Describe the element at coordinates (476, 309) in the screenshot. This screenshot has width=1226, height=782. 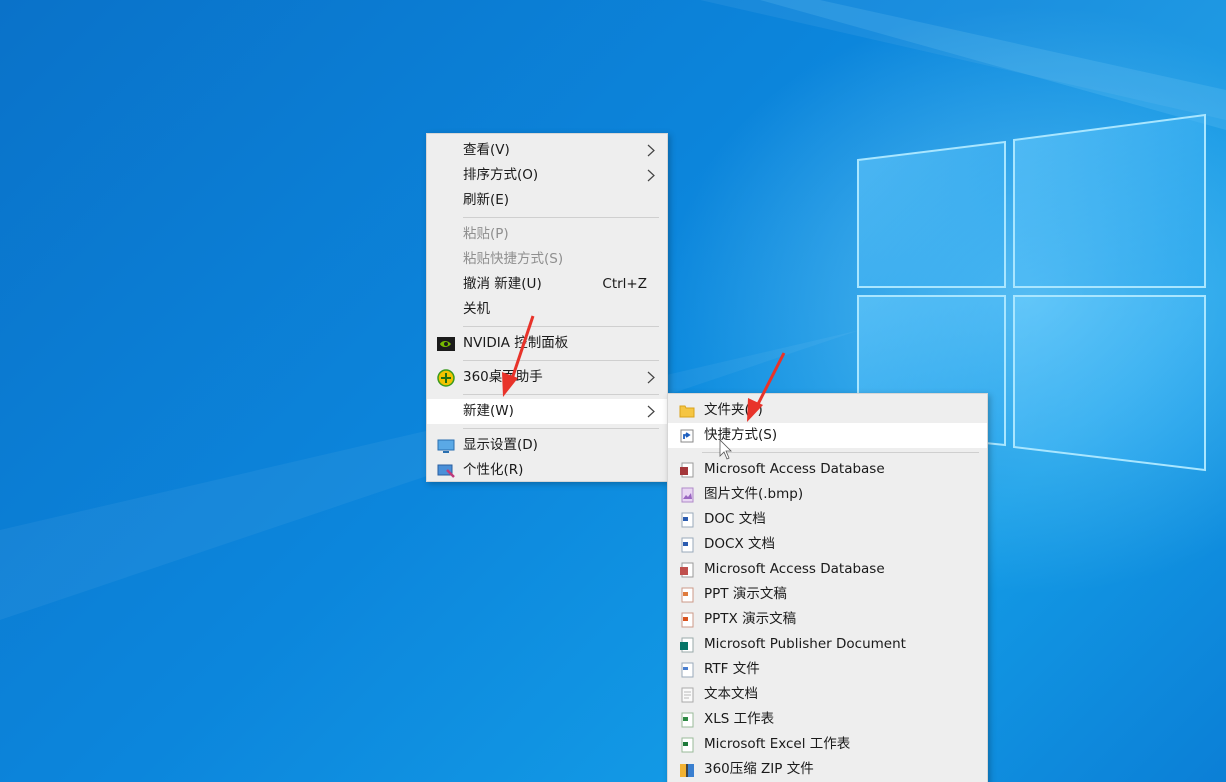
I see `menu-item-label: 关机` at that location.